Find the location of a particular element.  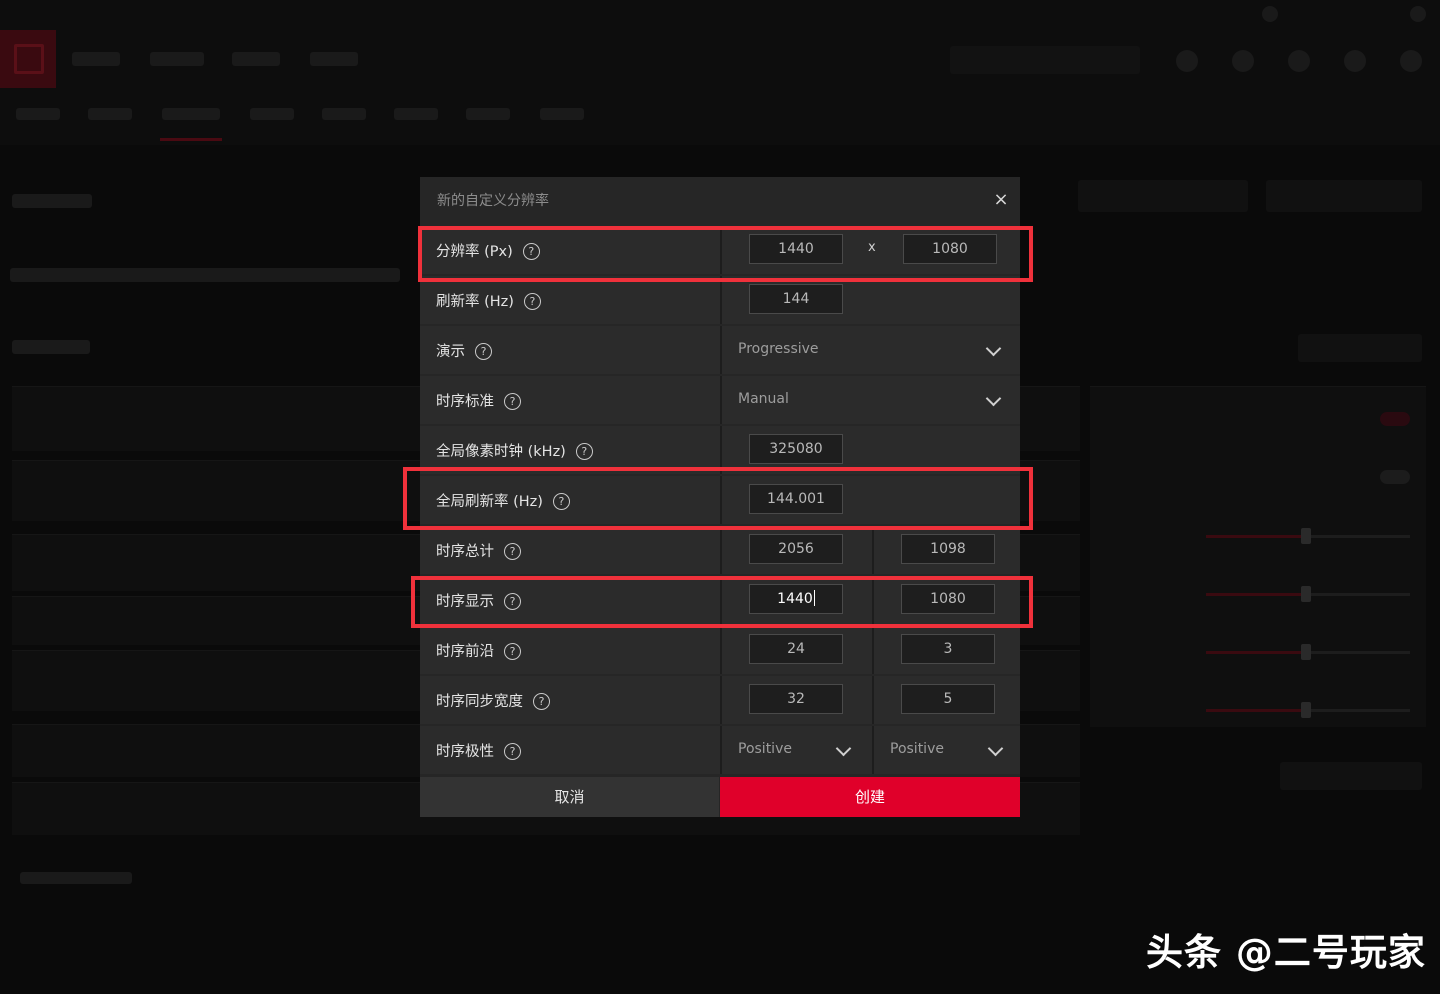

row-global-refresh-rate: 全局刷新率 (Hz)? 144.001 is located at coordinates (720, 500).